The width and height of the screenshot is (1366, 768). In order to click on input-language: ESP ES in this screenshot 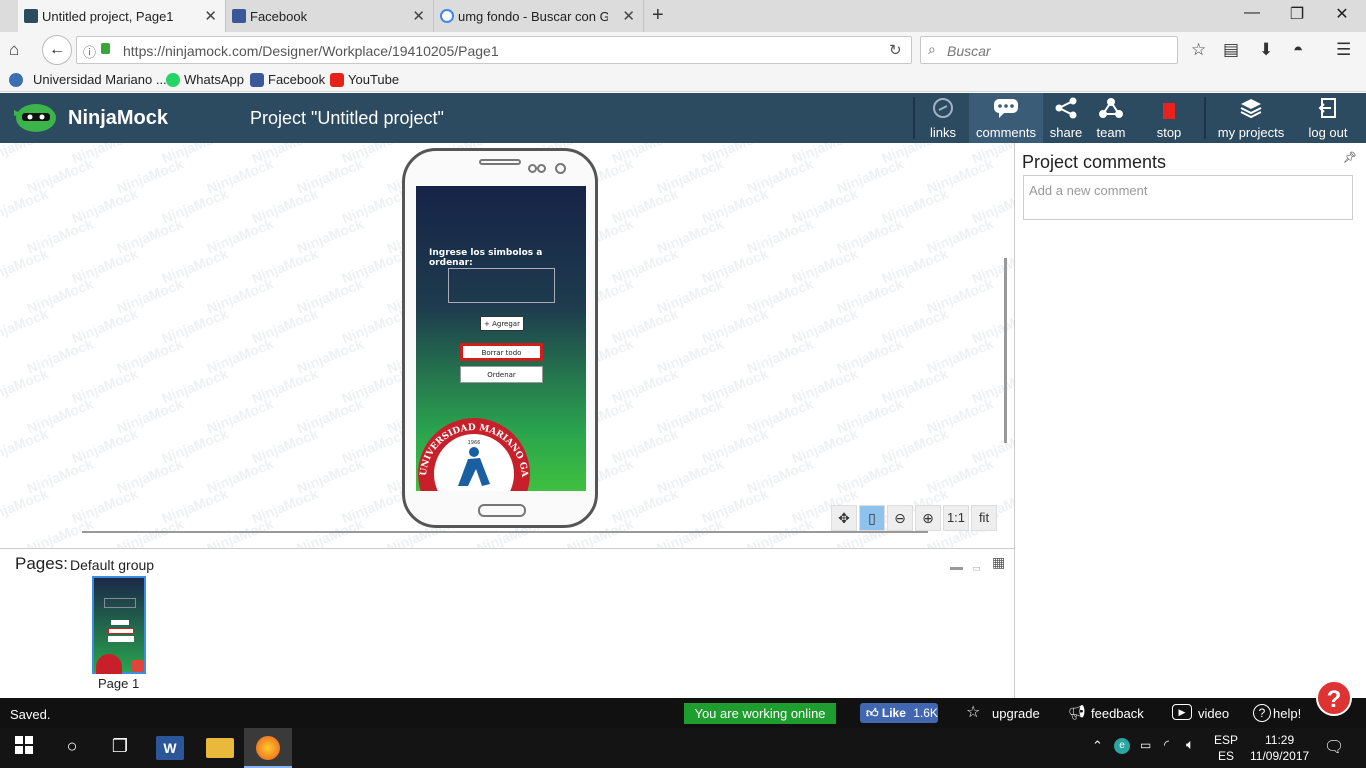, I will do `click(1226, 748)`.